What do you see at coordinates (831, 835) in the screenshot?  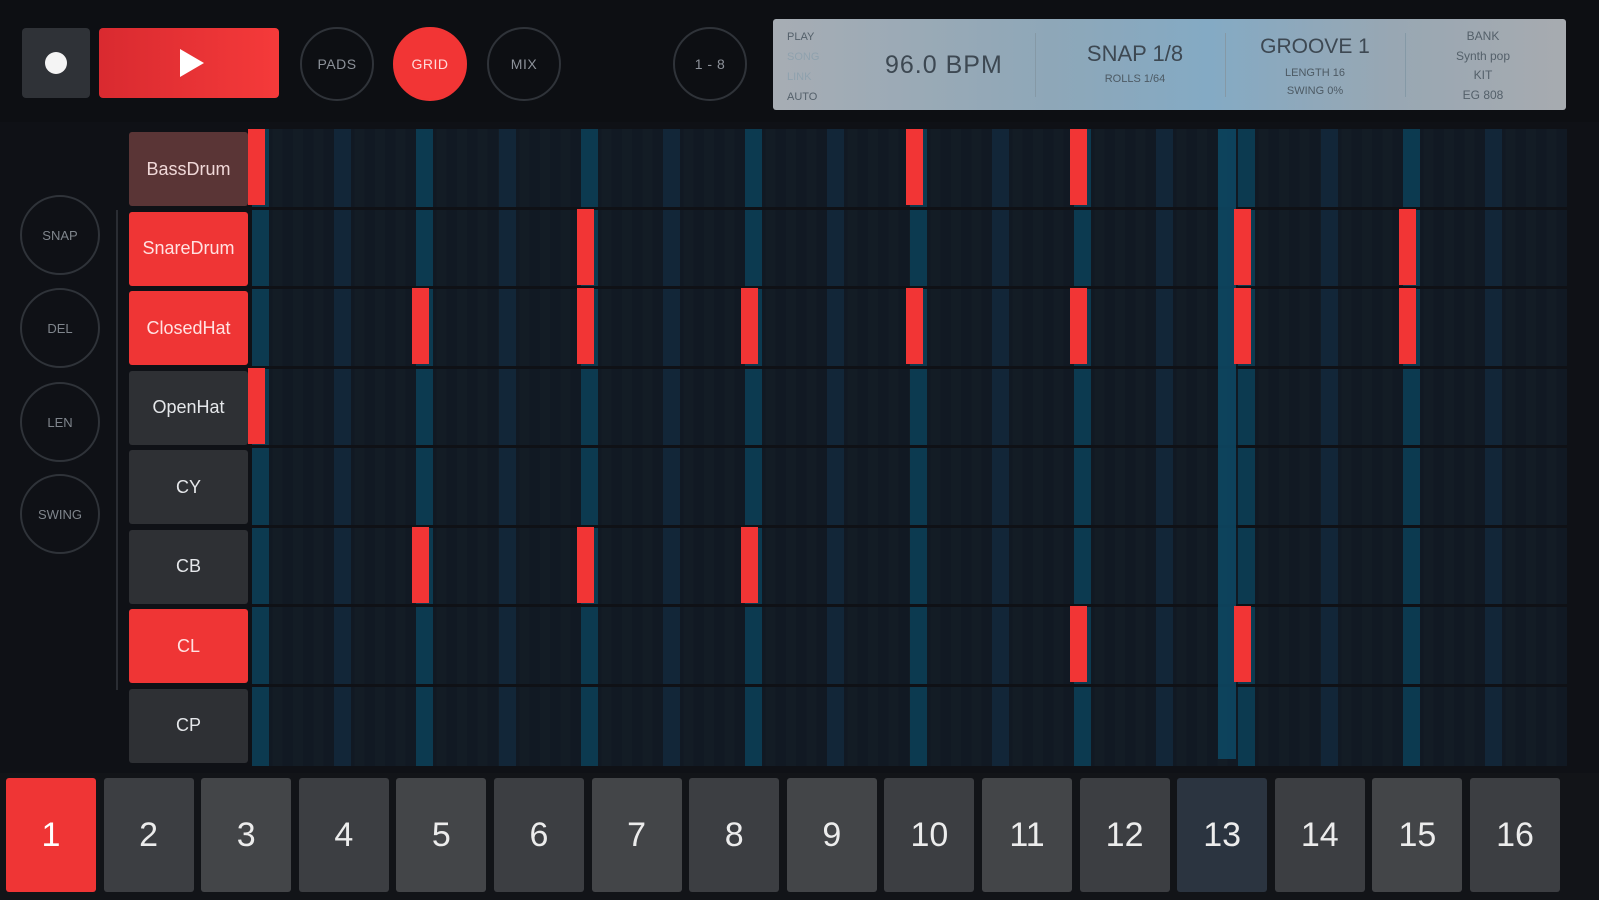 I see `step-button-9: 9` at bounding box center [831, 835].